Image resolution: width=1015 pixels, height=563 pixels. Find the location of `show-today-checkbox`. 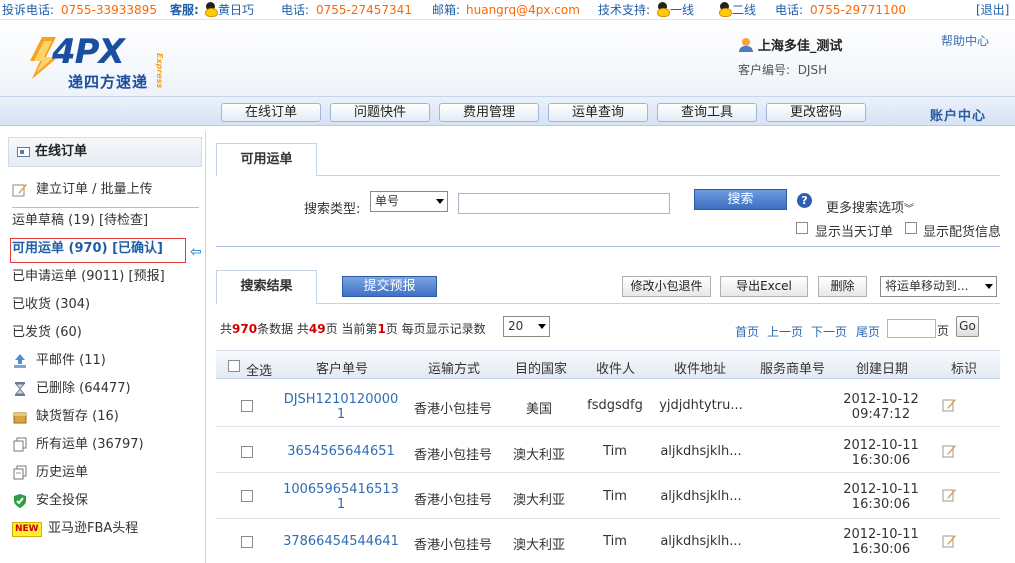

show-today-checkbox is located at coordinates (802, 228).